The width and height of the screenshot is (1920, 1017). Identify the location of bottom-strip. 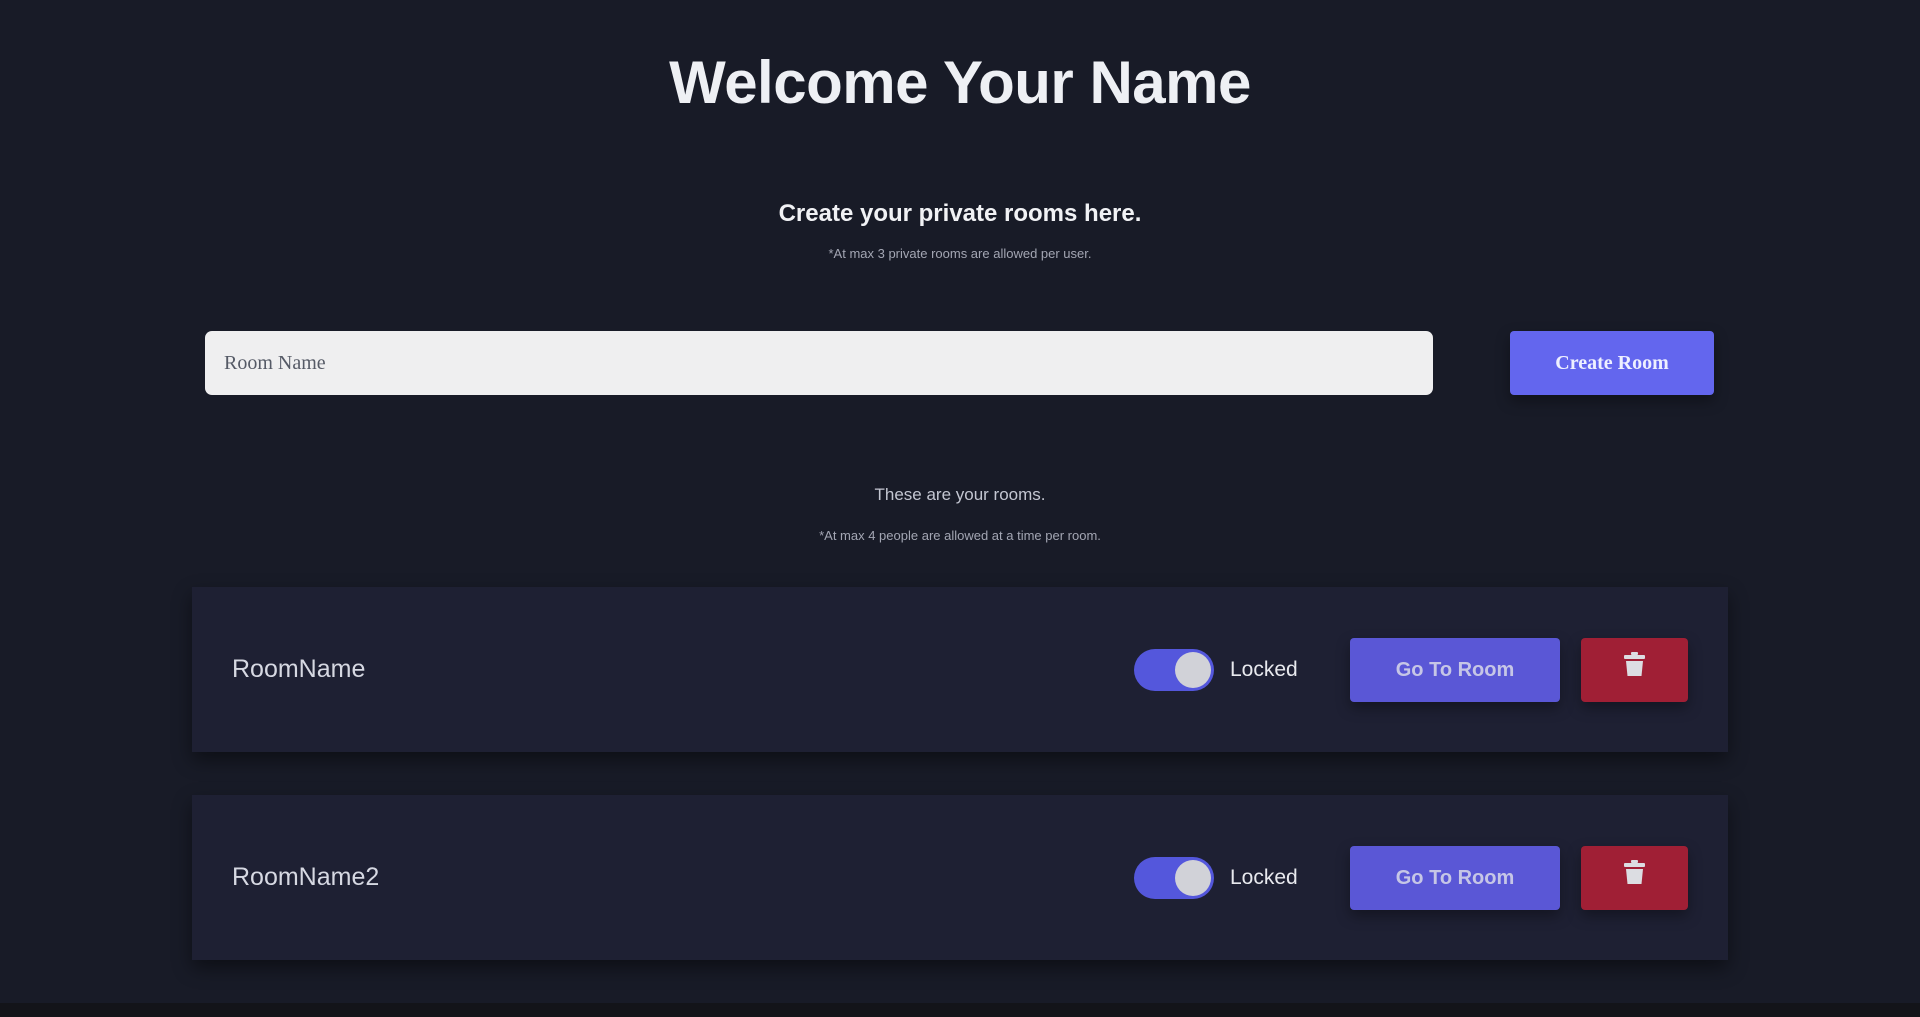
(960, 1010).